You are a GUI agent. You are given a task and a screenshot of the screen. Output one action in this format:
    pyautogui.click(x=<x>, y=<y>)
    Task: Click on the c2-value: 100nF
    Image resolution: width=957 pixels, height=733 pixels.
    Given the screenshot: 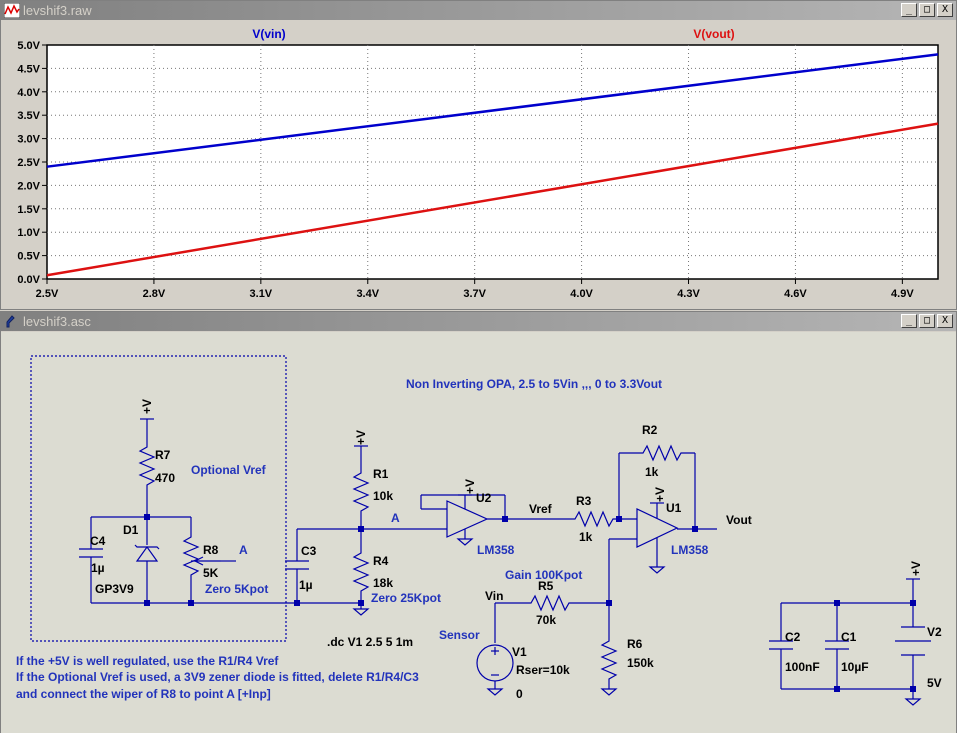 What is the action you would take?
    pyautogui.click(x=802, y=667)
    